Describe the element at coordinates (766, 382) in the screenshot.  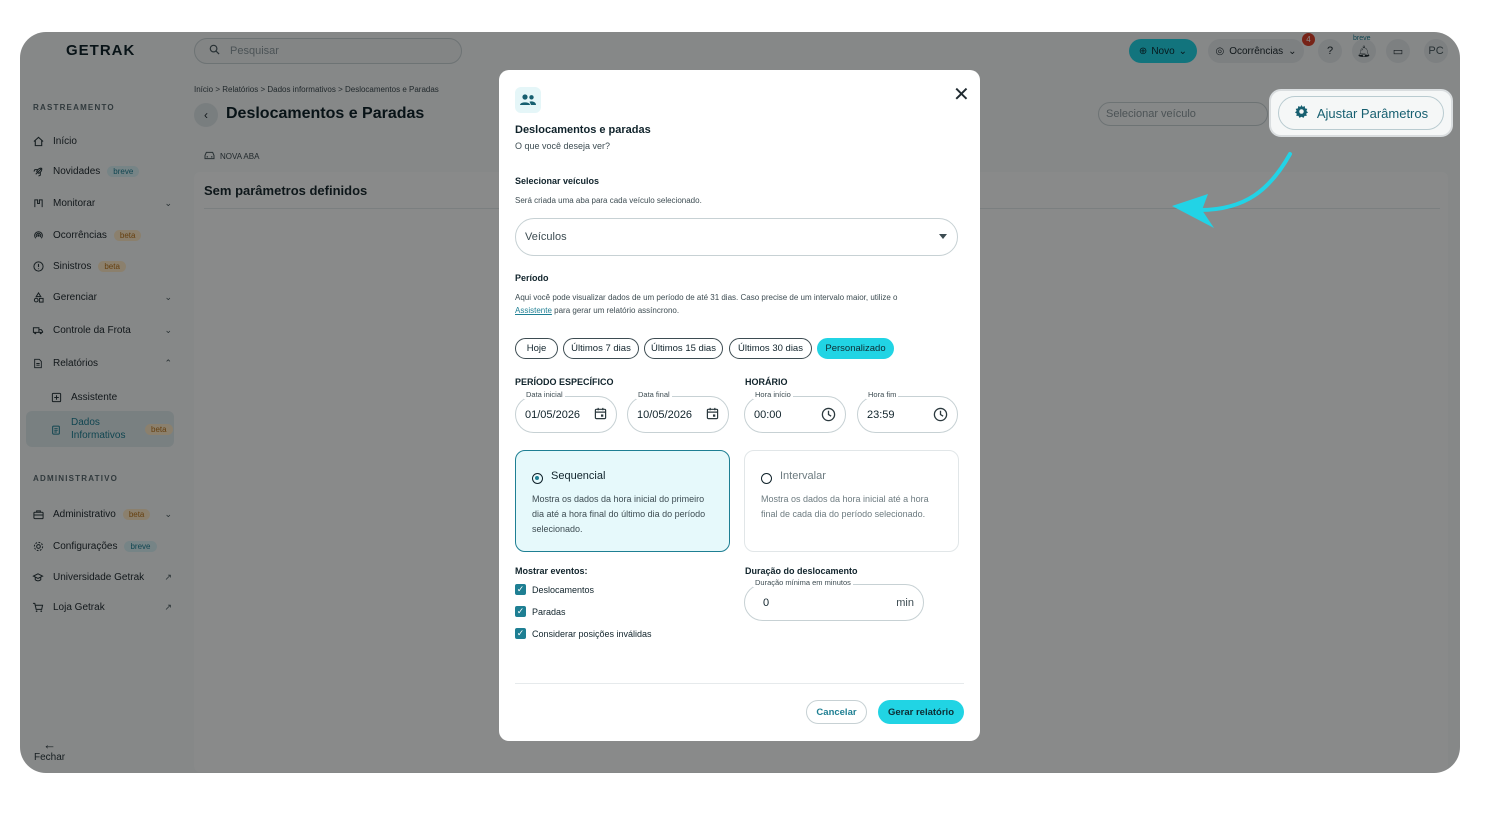
I see `schedule-label: HORÁRIO` at that location.